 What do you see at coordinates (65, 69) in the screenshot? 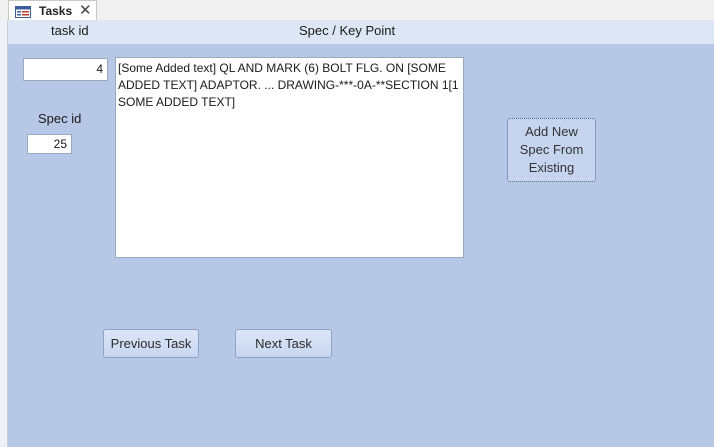
I see `task-id-field: 4` at bounding box center [65, 69].